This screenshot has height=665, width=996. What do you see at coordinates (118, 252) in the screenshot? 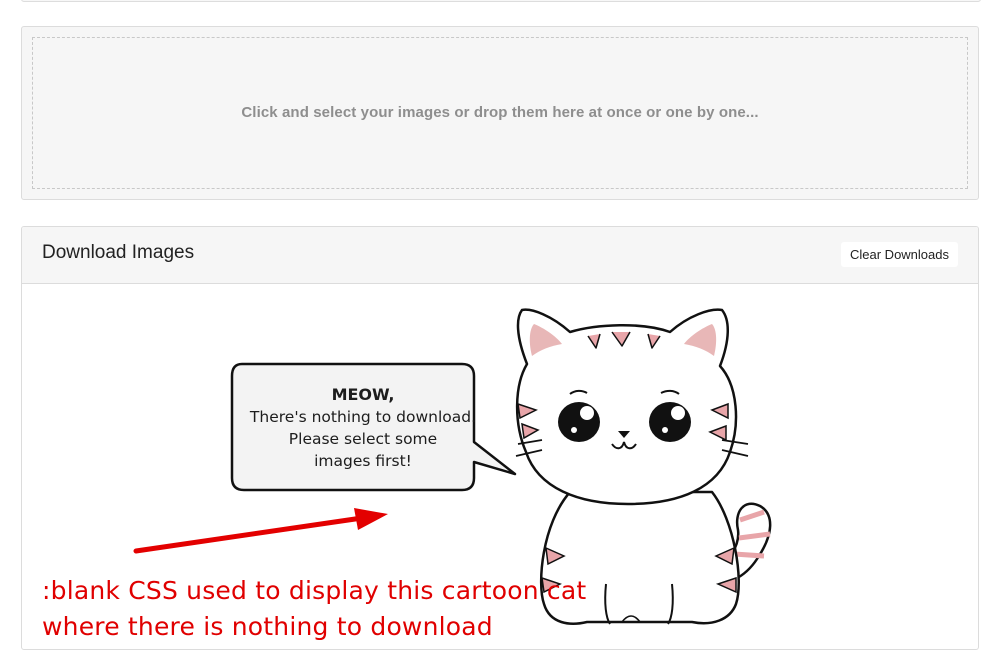
I see `download-card-title: Download Images` at bounding box center [118, 252].